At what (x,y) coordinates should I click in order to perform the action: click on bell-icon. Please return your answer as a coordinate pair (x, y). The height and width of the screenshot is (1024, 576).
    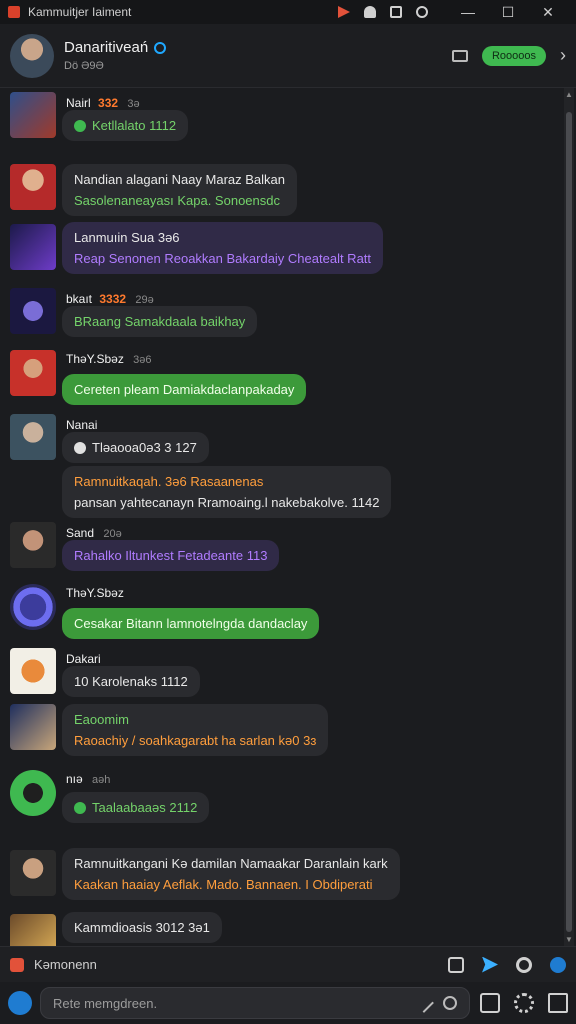
    Looking at the image, I should click on (370, 12).